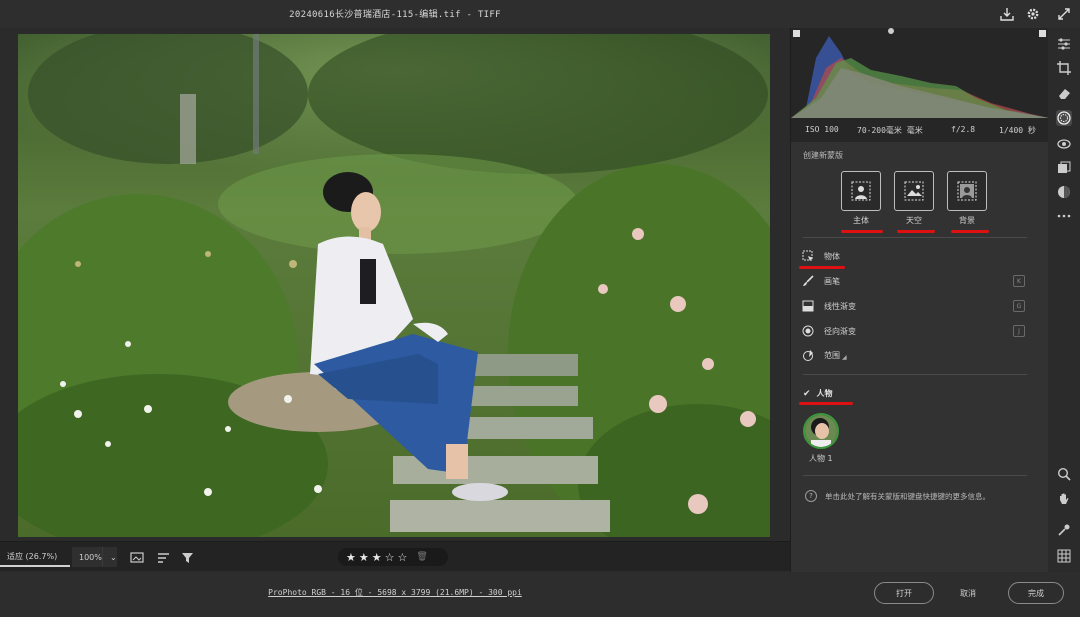 The width and height of the screenshot is (1080, 617). I want to click on hand-icon, so click(1064, 499).